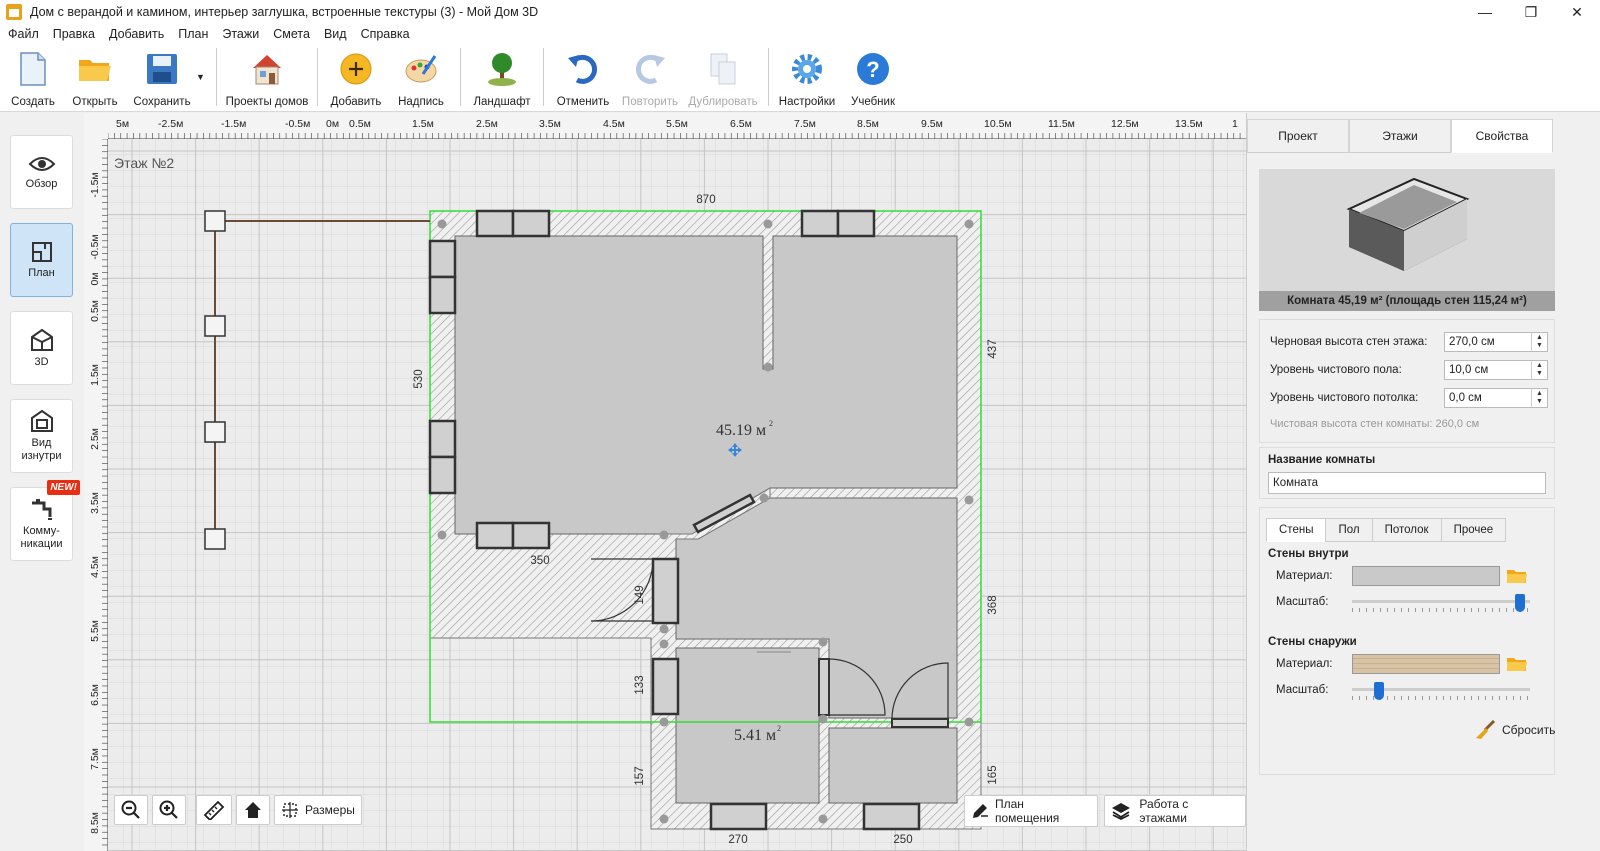  Describe the element at coordinates (1312, 642) in the screenshot. I see `walls-outside-title: Стены снаружи` at that location.